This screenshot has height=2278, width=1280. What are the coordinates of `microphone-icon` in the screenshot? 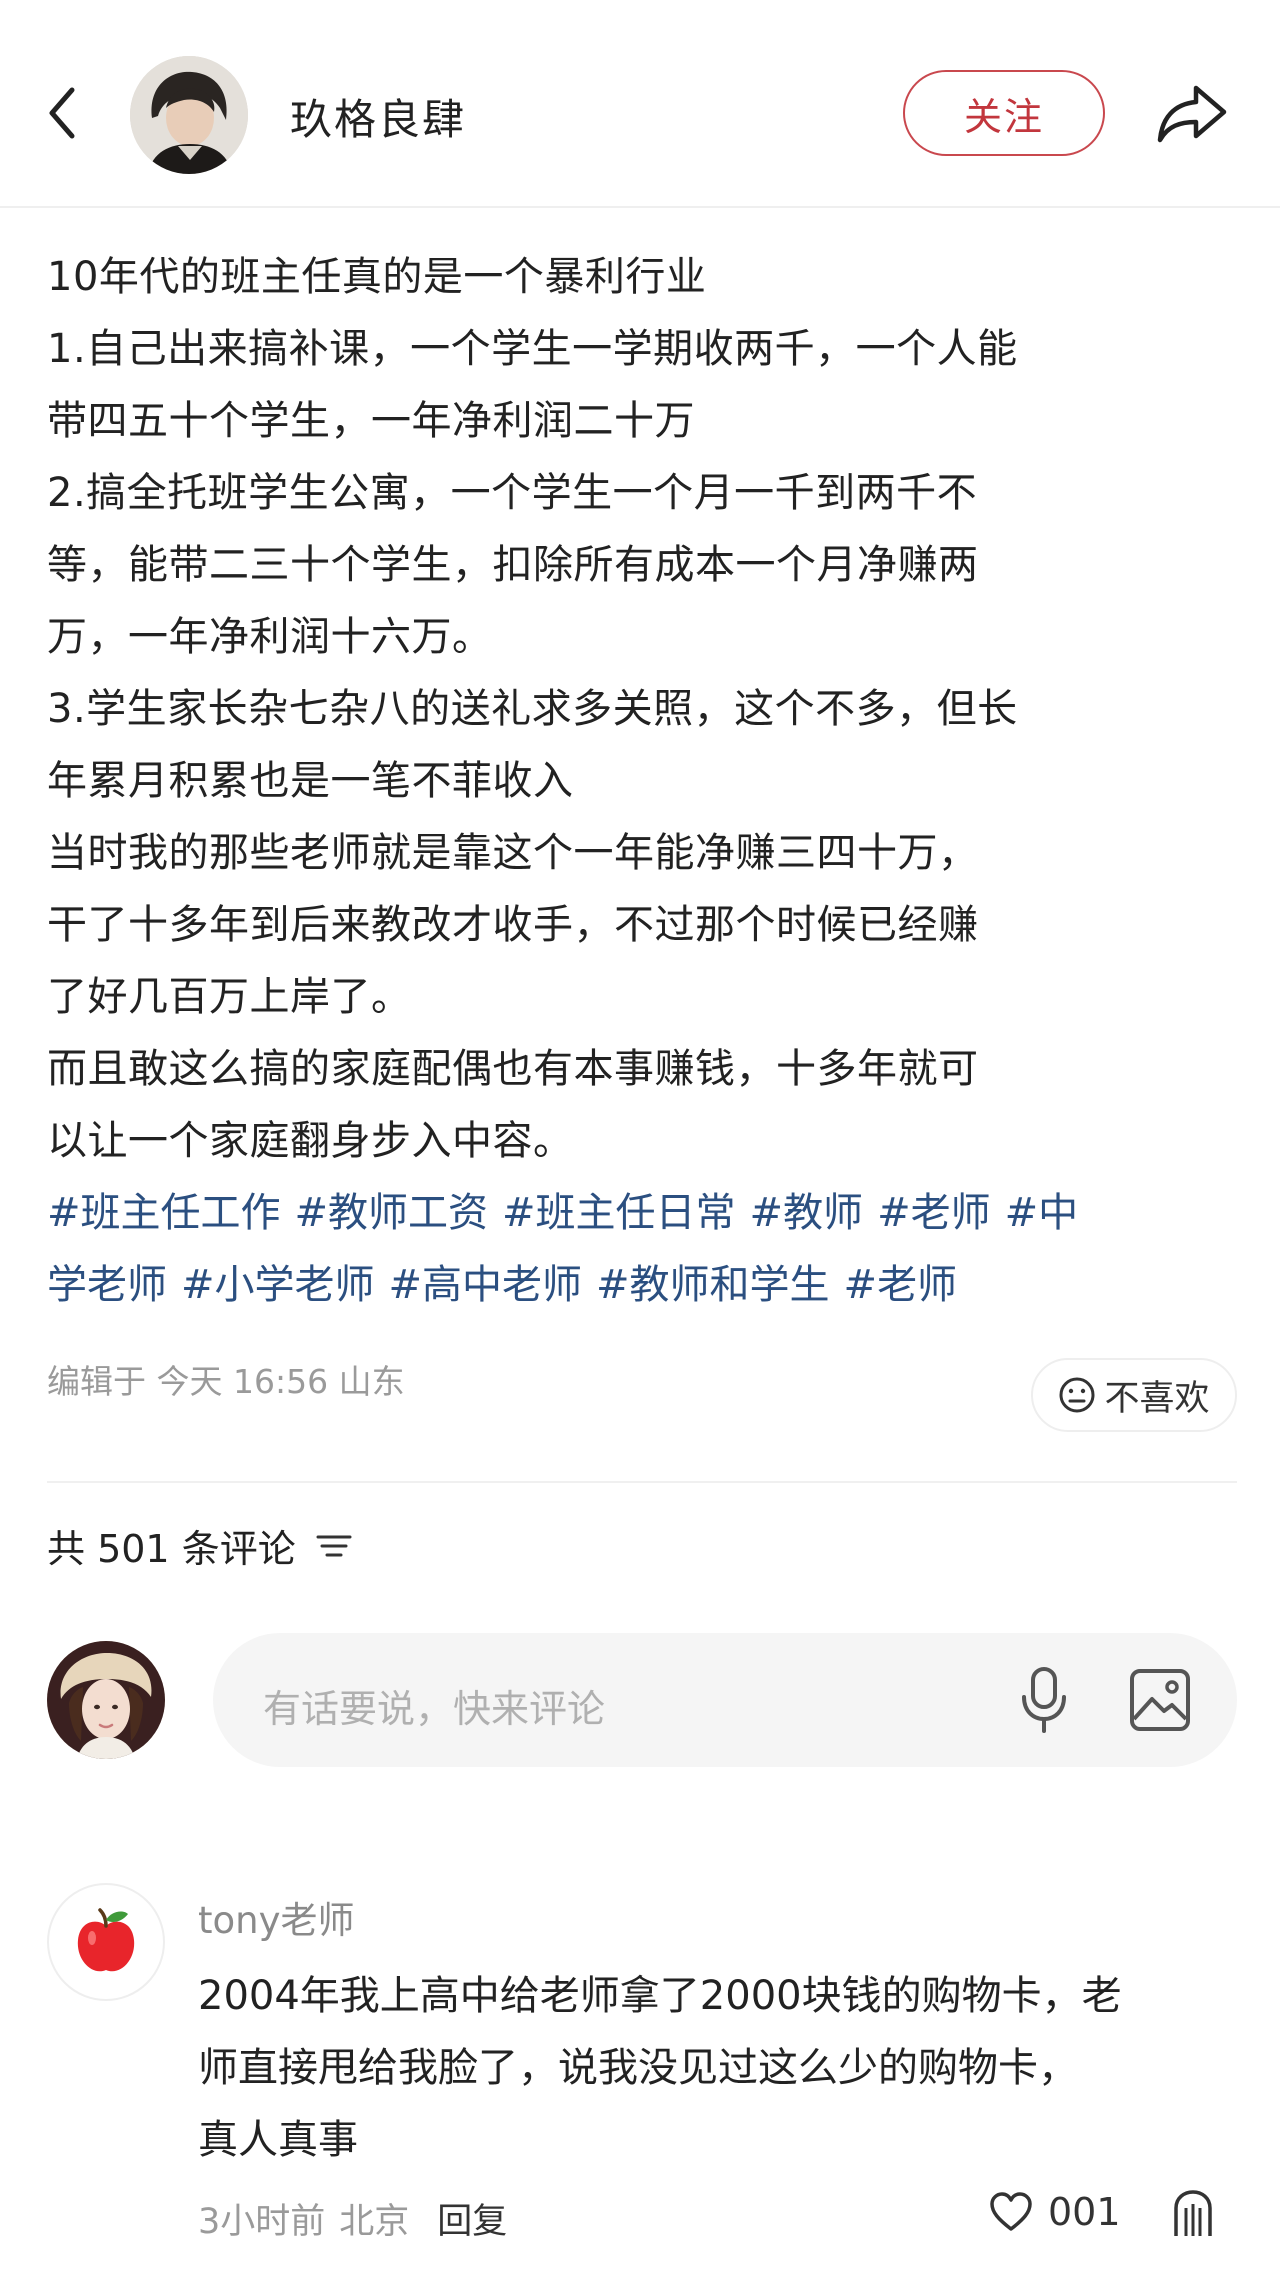 It's located at (1044, 1700).